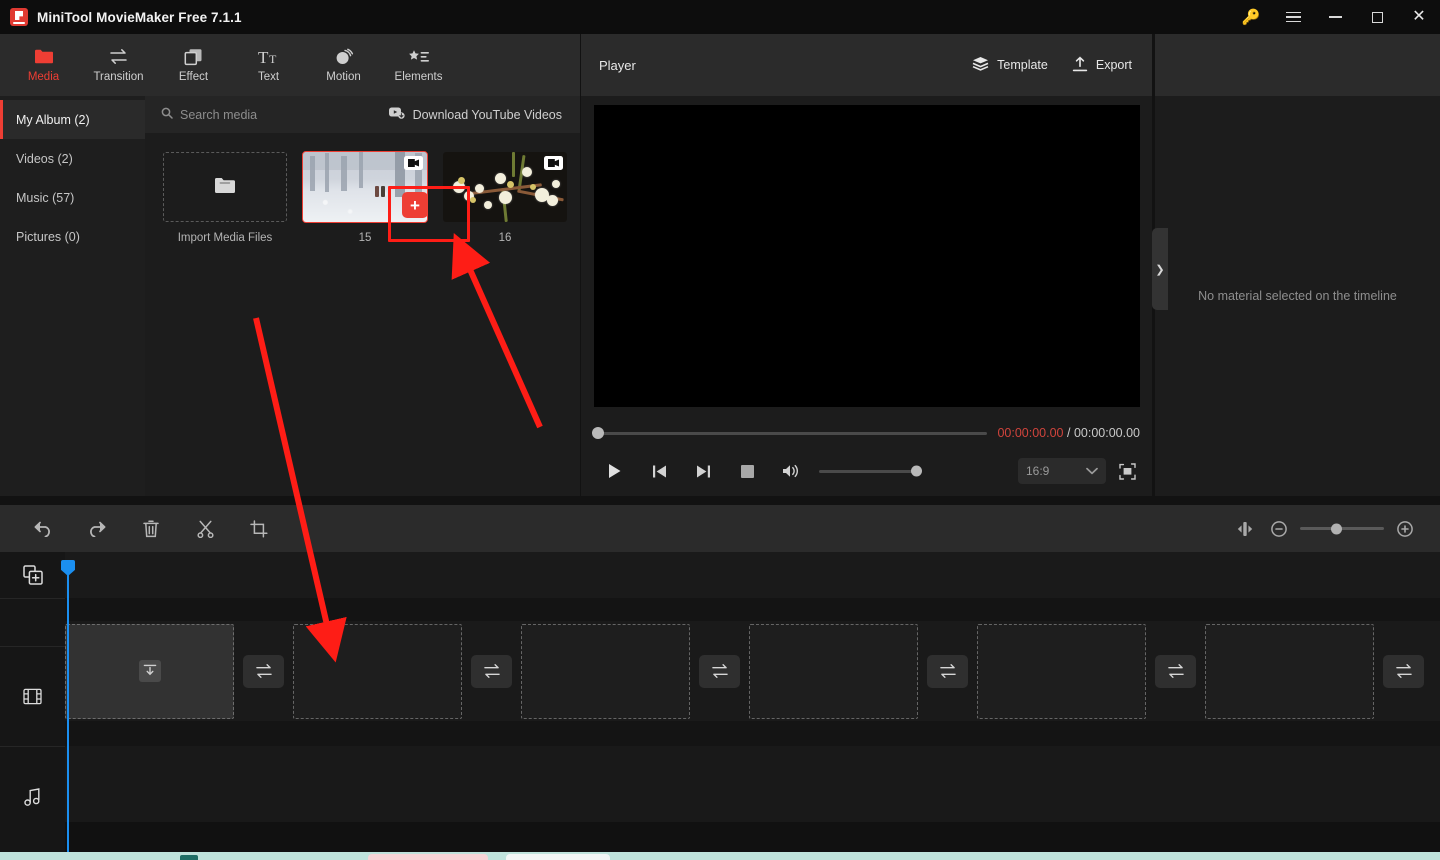 Image resolution: width=1440 pixels, height=860 pixels. What do you see at coordinates (193, 56) in the screenshot?
I see `layers-square-icon` at bounding box center [193, 56].